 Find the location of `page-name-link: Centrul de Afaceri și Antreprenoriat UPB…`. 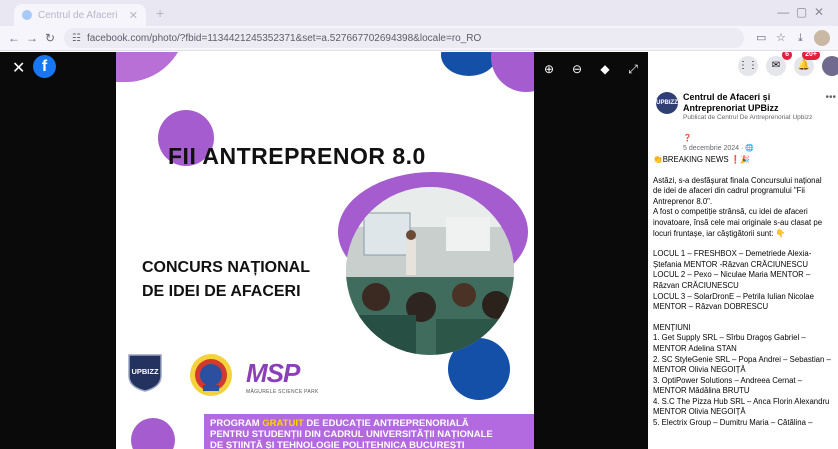

page-name-link: Centrul de Afaceri și Antreprenoriat UPB… is located at coordinates (753, 103).